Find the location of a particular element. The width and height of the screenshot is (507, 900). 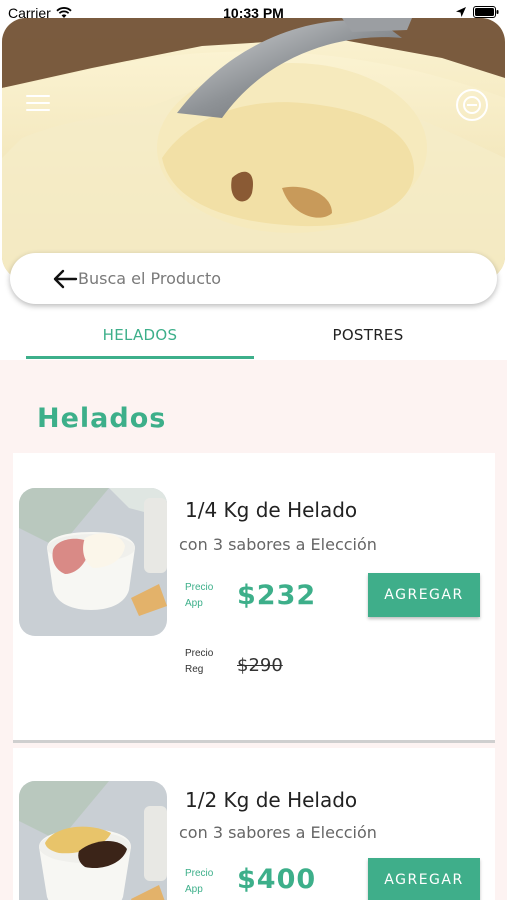

status-icons is located at coordinates (477, 12).